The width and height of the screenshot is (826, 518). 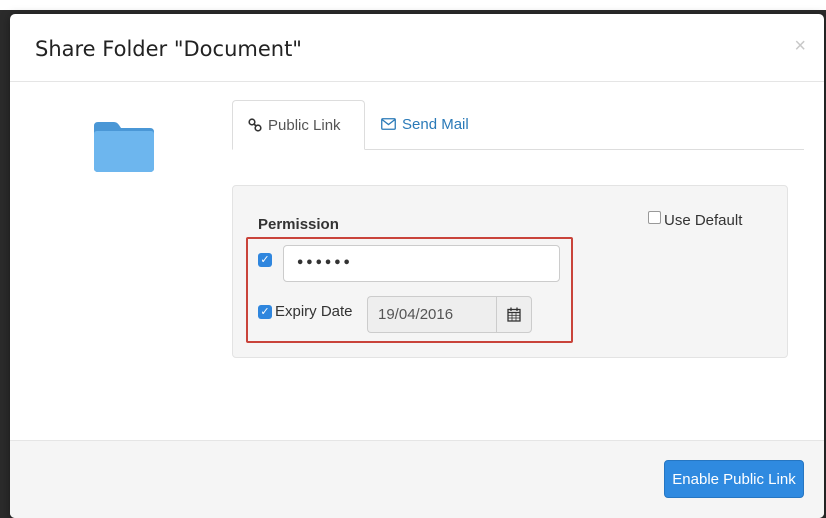 What do you see at coordinates (304, 125) in the screenshot?
I see `tab-public-link-label: Public Link` at bounding box center [304, 125].